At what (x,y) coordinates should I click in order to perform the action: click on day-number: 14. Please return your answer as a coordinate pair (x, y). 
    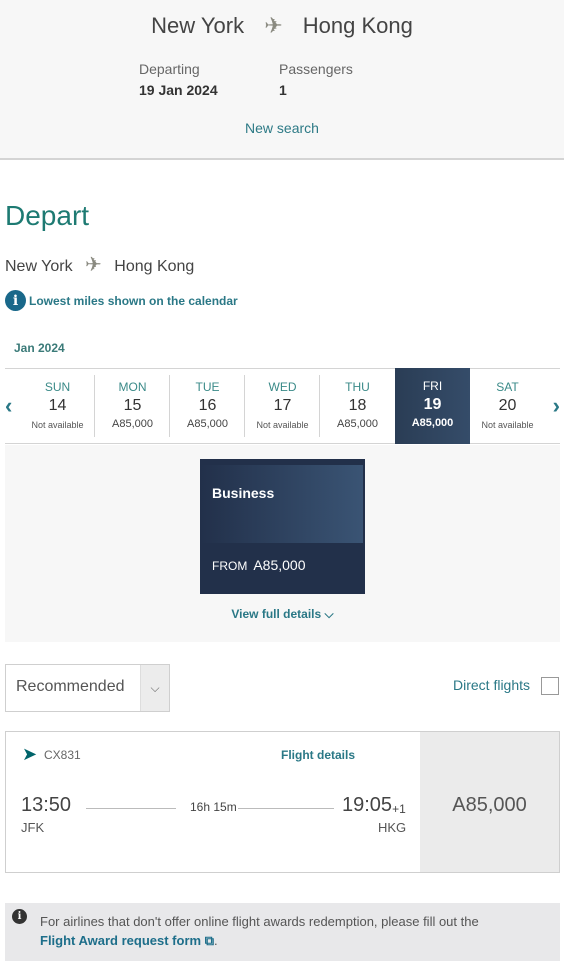
    Looking at the image, I should click on (57, 405).